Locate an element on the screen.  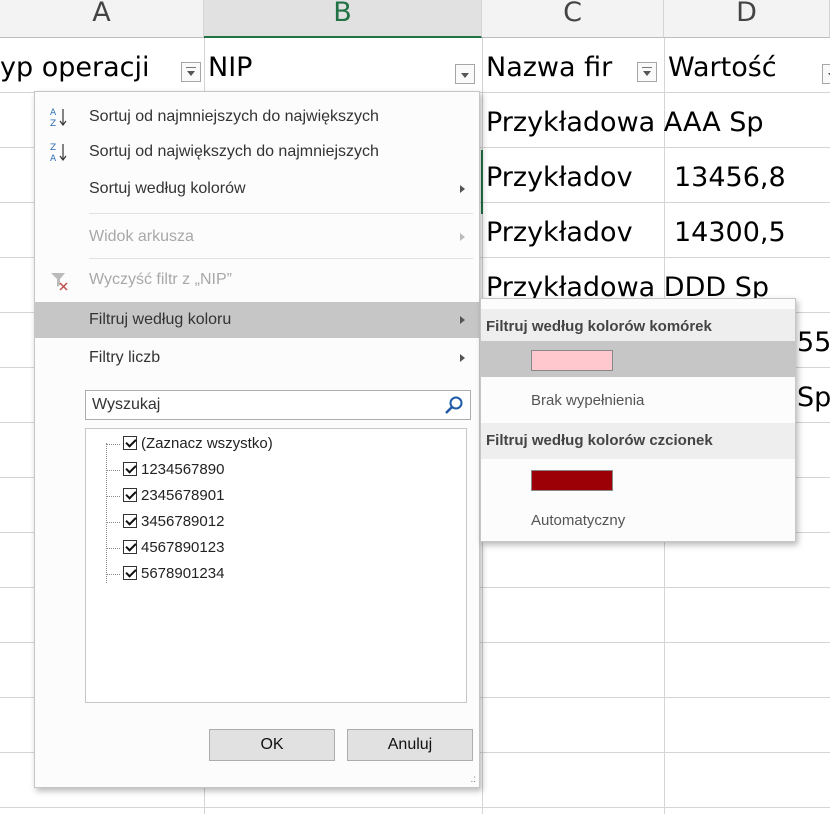
cell-text: Nazwa fir is located at coordinates (549, 67).